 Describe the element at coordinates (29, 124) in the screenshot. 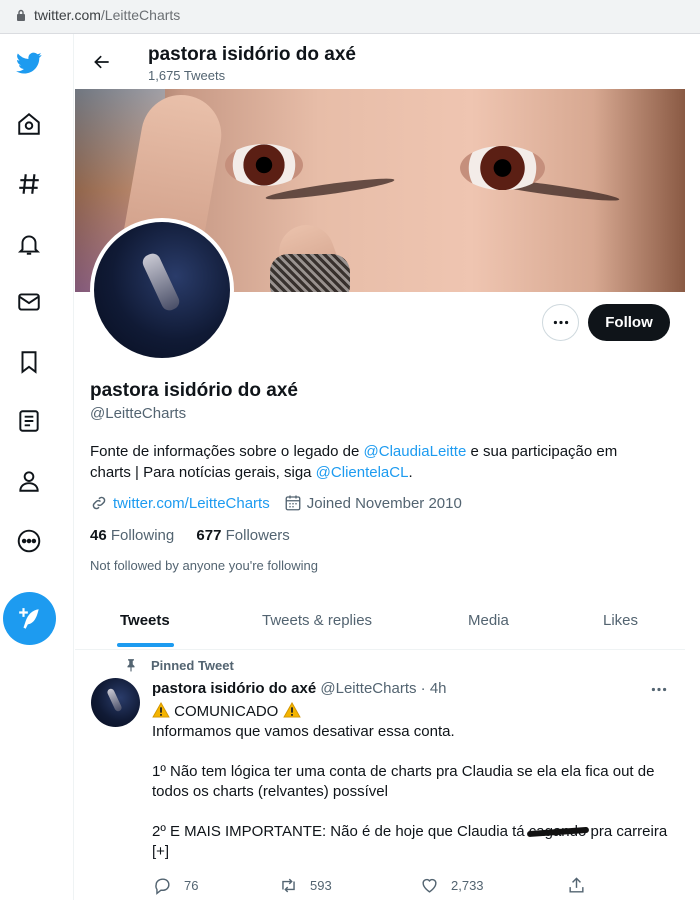

I see `home-icon` at that location.